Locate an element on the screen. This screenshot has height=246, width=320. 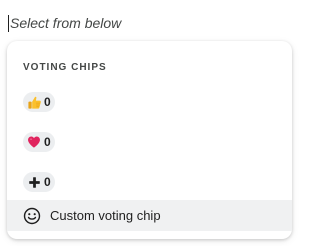
smiley-face-icon is located at coordinates (32, 216).